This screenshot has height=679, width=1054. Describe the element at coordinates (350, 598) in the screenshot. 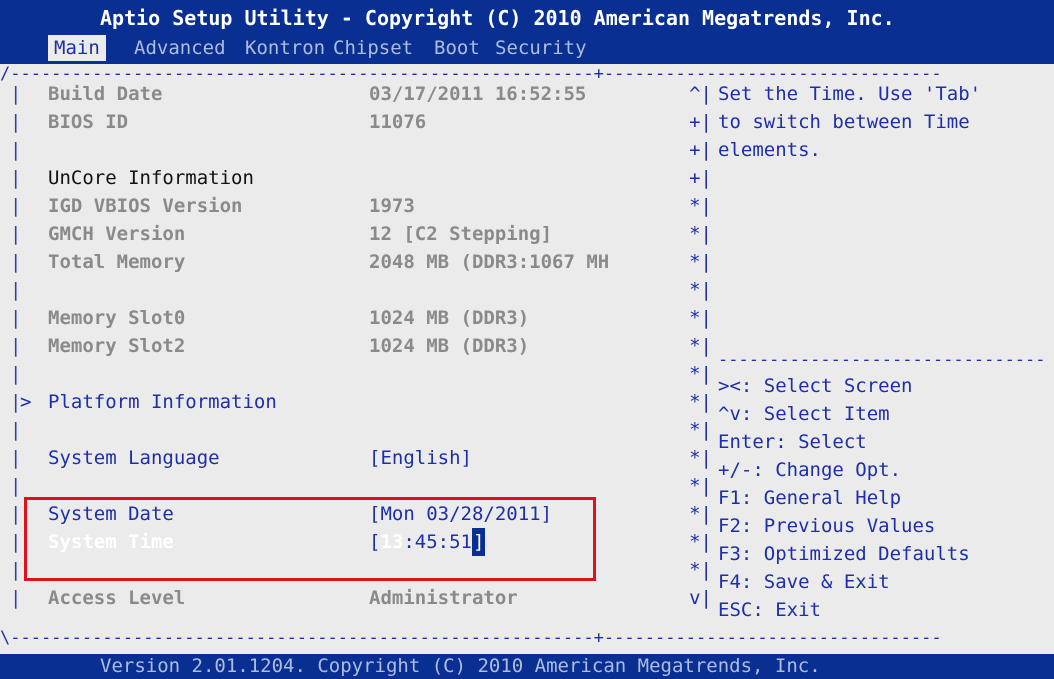

I see `row-access-level: Access Level Administrator` at that location.